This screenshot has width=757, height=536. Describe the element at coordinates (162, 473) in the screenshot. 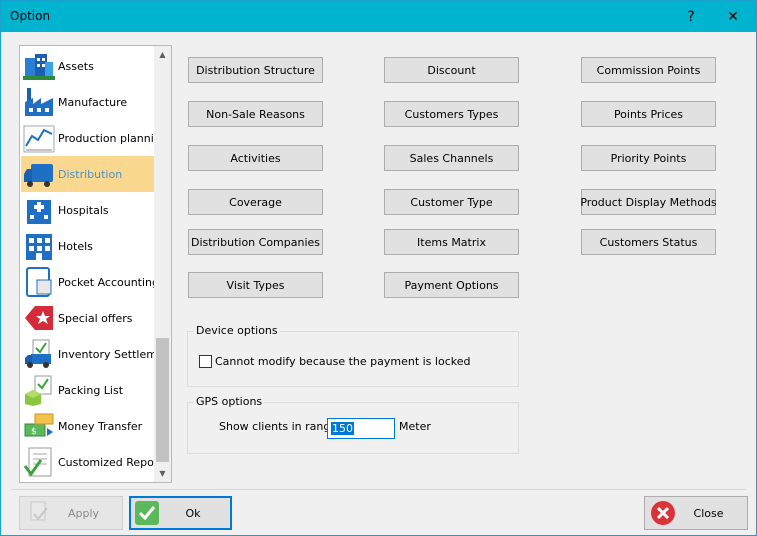

I see `scroll-down-arrow-icon: ▼` at that location.